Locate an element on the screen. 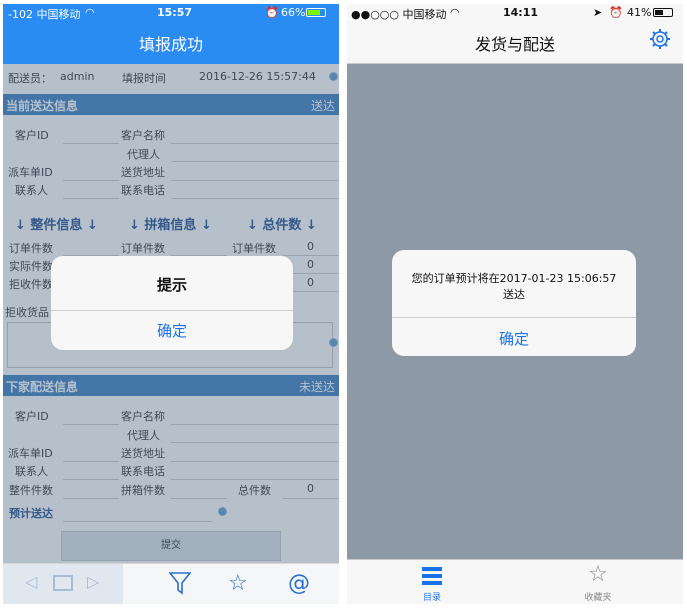  alert-dialog: 提示 确定 is located at coordinates (172, 303).